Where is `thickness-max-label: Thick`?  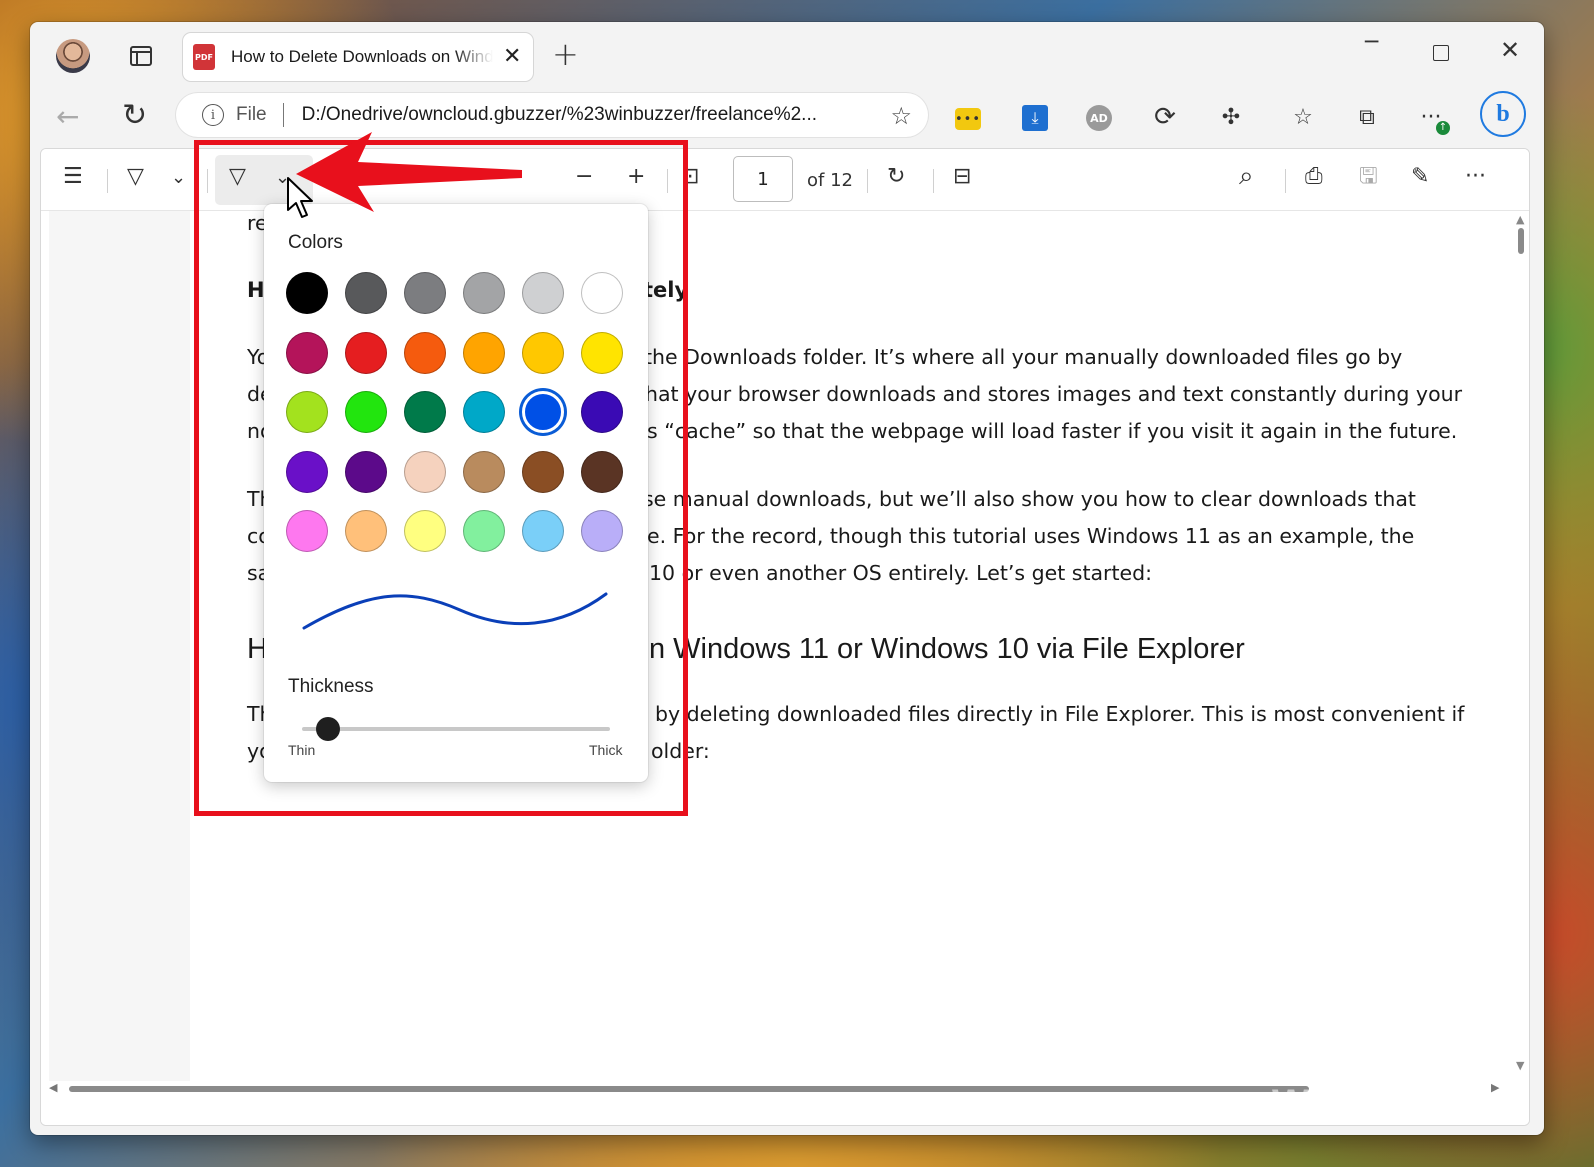 thickness-max-label: Thick is located at coordinates (606, 750).